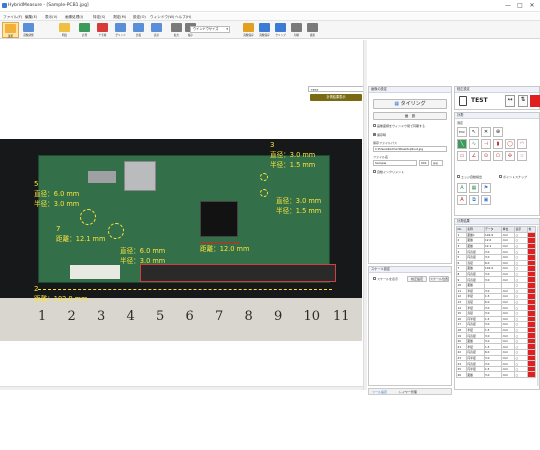 The image size is (540, 450). What do you see at coordinates (278, 316) in the screenshot?
I see `ruler-number: 9` at bounding box center [278, 316].